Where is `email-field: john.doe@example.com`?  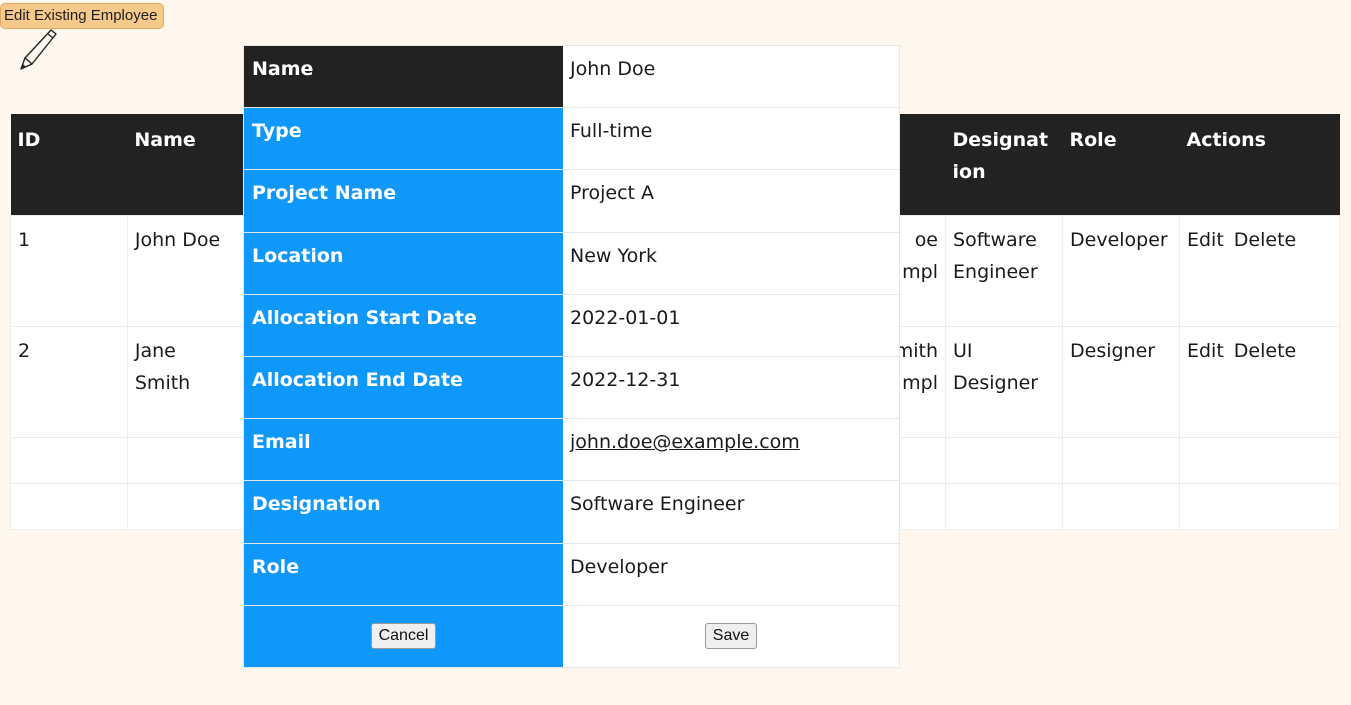
email-field: john.doe@example.com is located at coordinates (731, 449).